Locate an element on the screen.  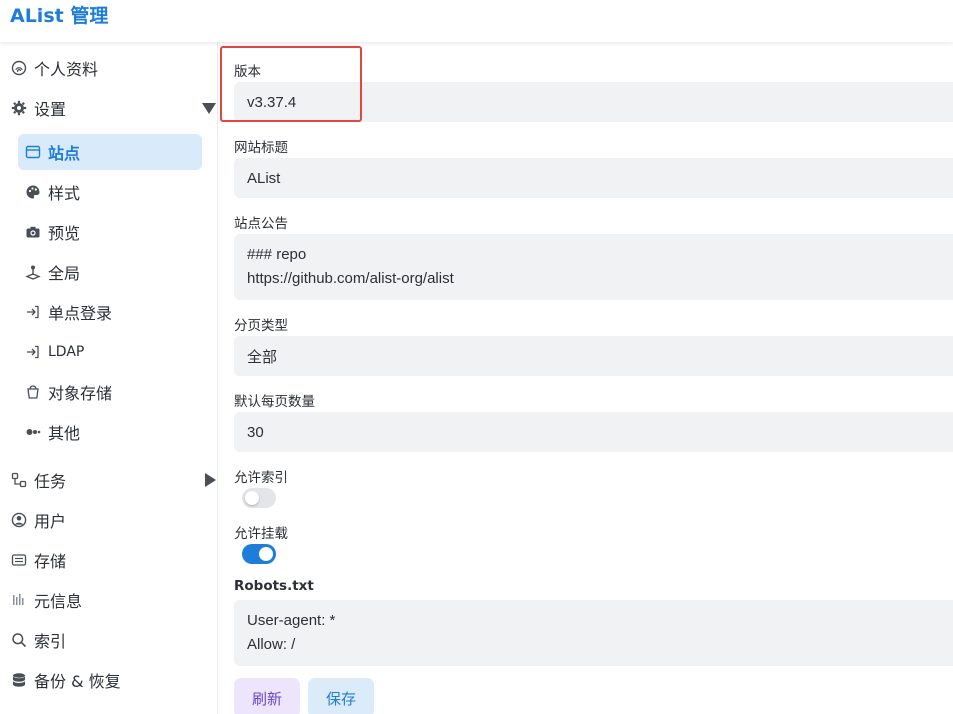
camera-icon is located at coordinates (33, 232).